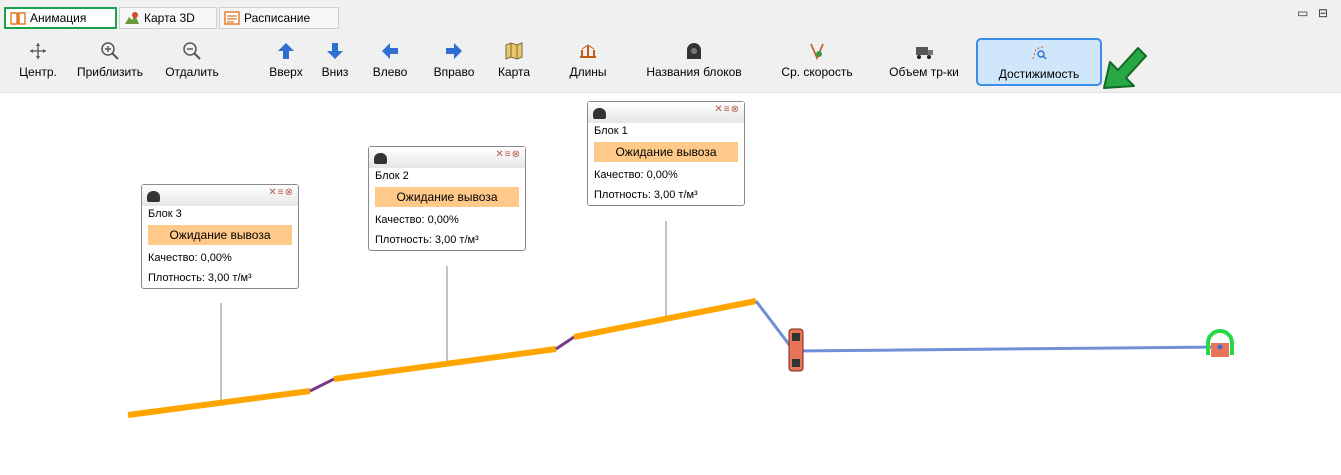 The image size is (1341, 475). I want to click on tab-animation: Анимация, so click(60, 18).